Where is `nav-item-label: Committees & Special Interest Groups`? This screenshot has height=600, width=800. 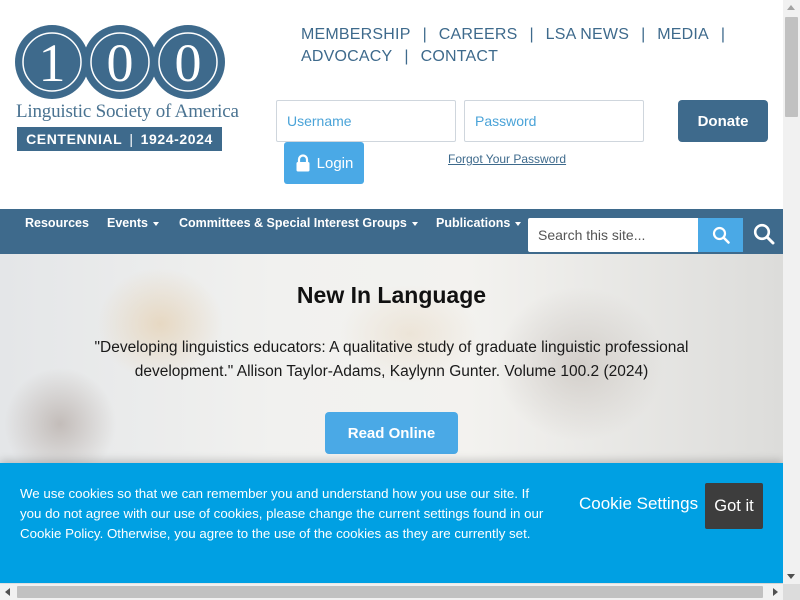 nav-item-label: Committees & Special Interest Groups is located at coordinates (293, 223).